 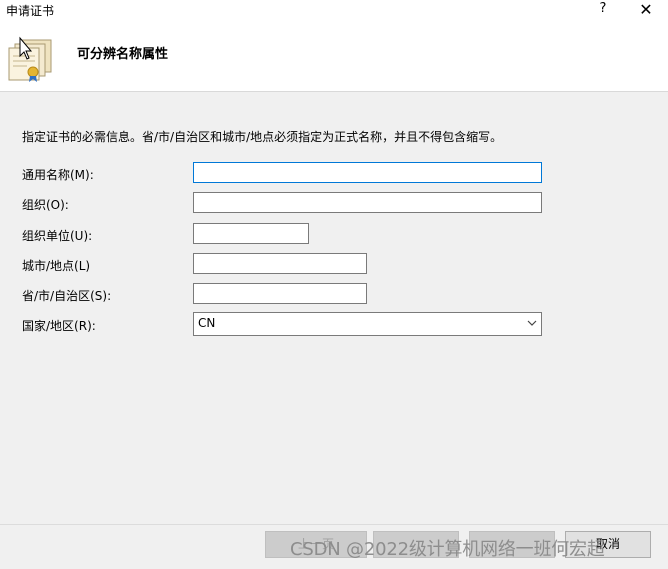 What do you see at coordinates (367, 172) in the screenshot?
I see `common-name-field` at bounding box center [367, 172].